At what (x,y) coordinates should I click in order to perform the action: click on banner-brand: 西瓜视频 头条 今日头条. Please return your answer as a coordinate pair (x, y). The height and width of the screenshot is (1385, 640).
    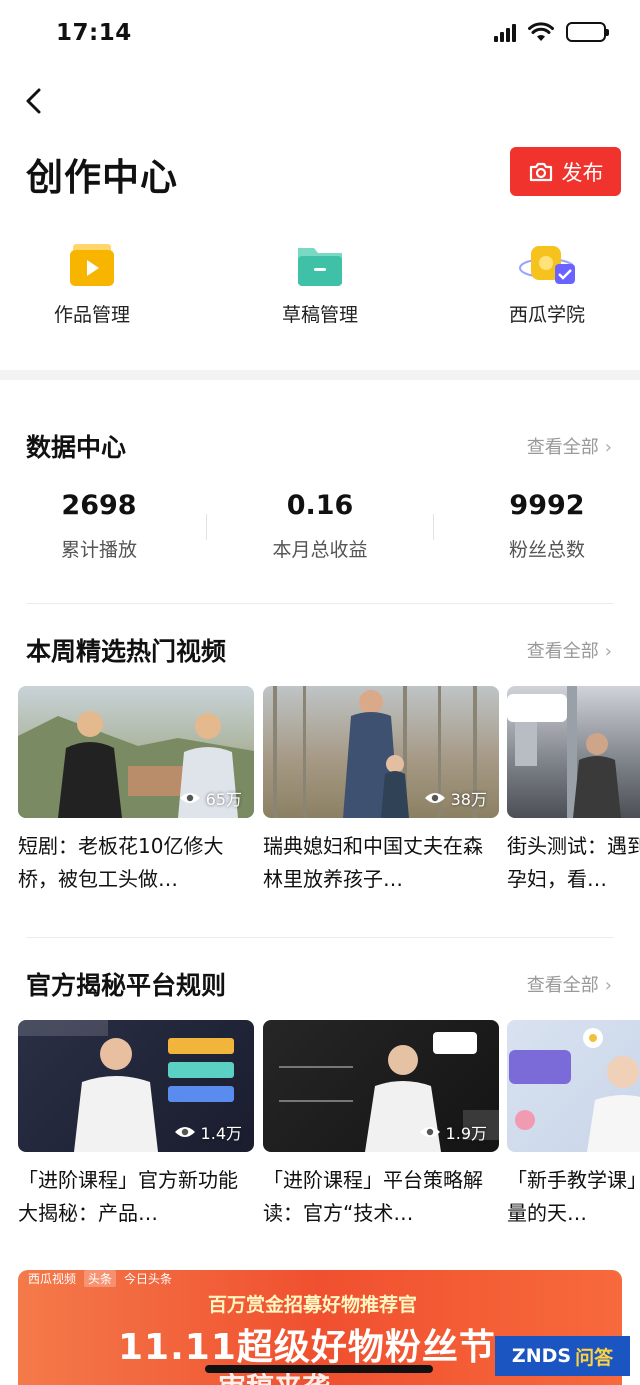
    Looking at the image, I should click on (100, 1278).